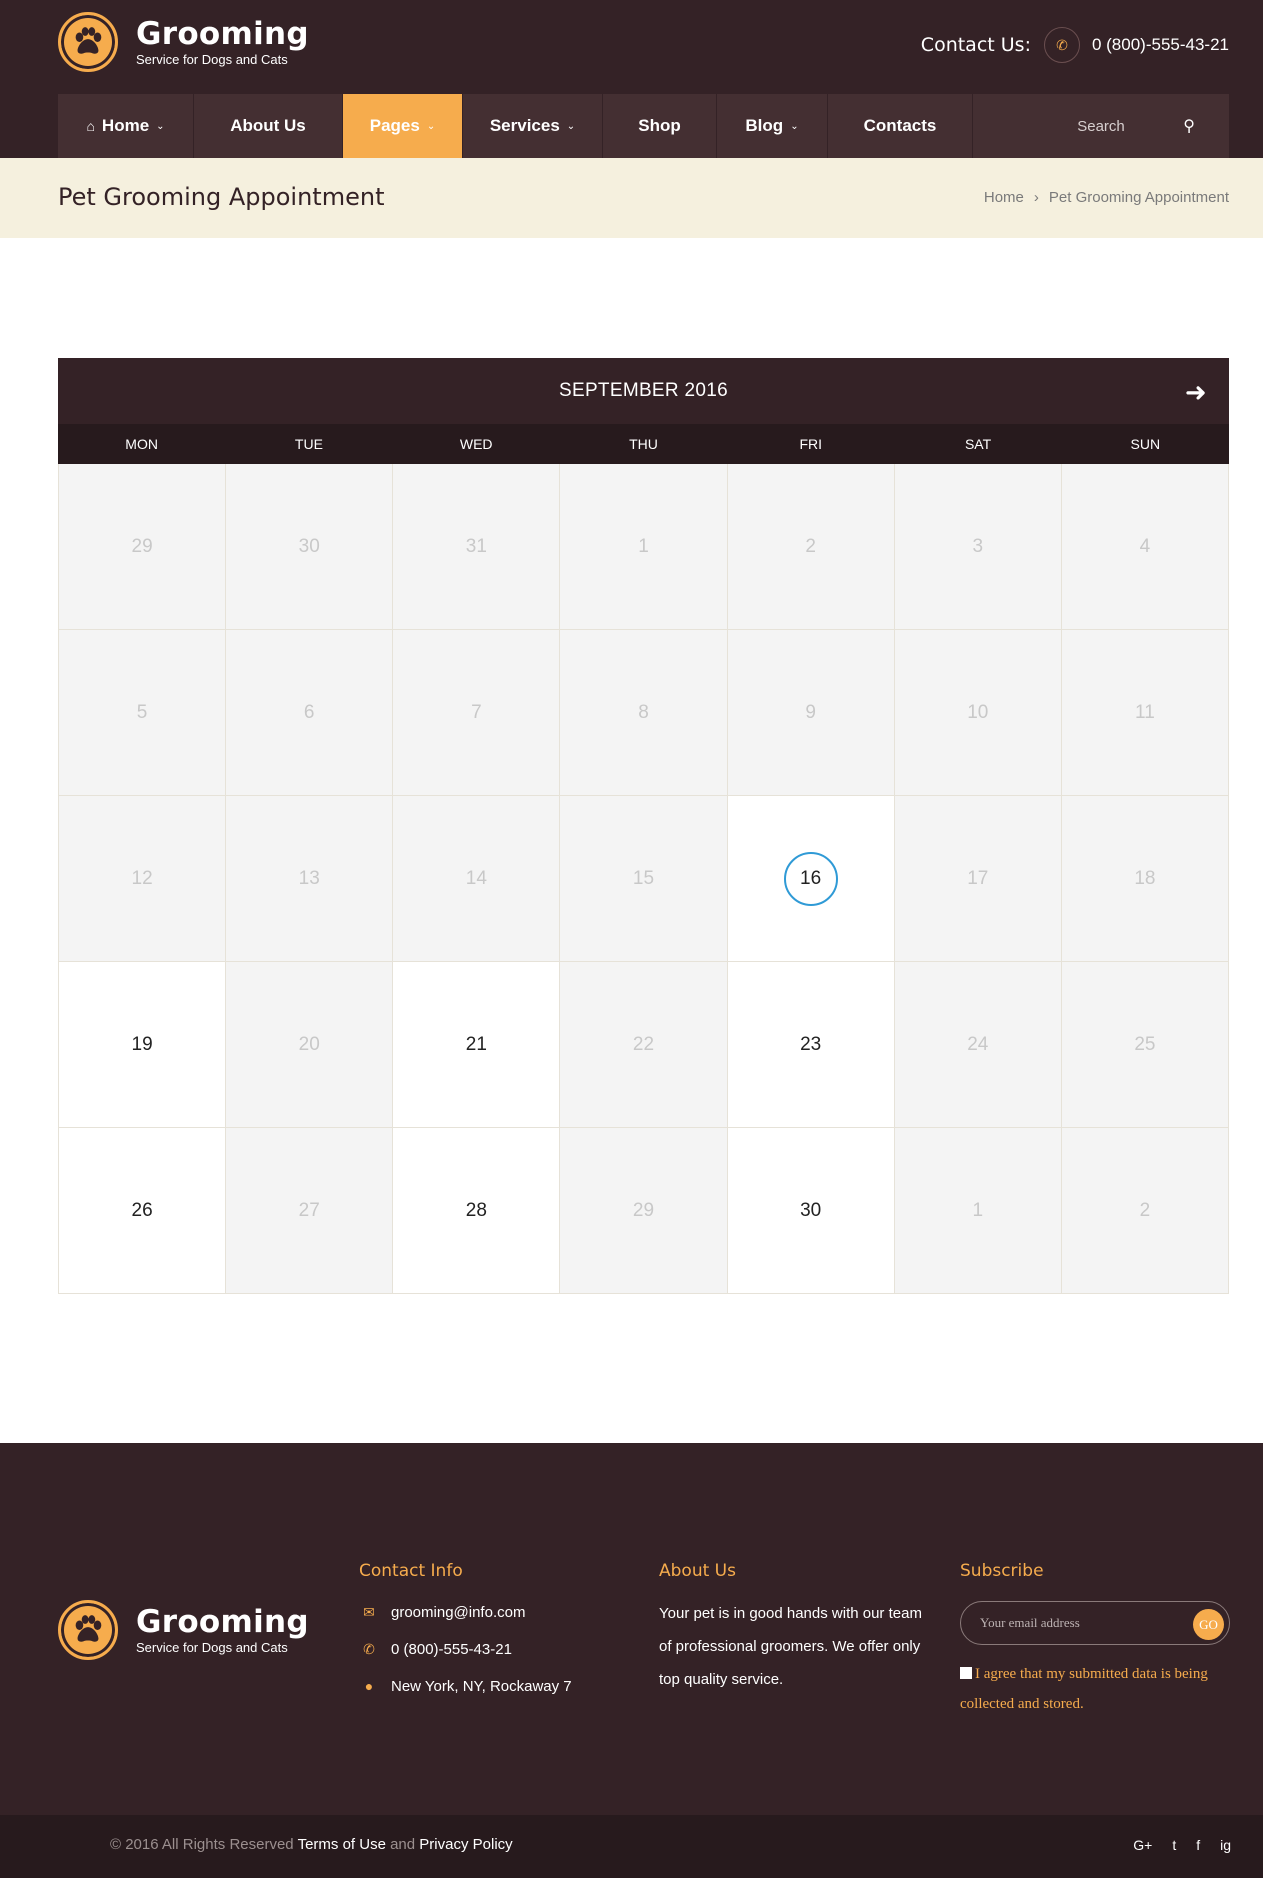 Image resolution: width=1263 pixels, height=1878 pixels. Describe the element at coordinates (141, 444) in the screenshot. I see `weekday-label: MON` at that location.